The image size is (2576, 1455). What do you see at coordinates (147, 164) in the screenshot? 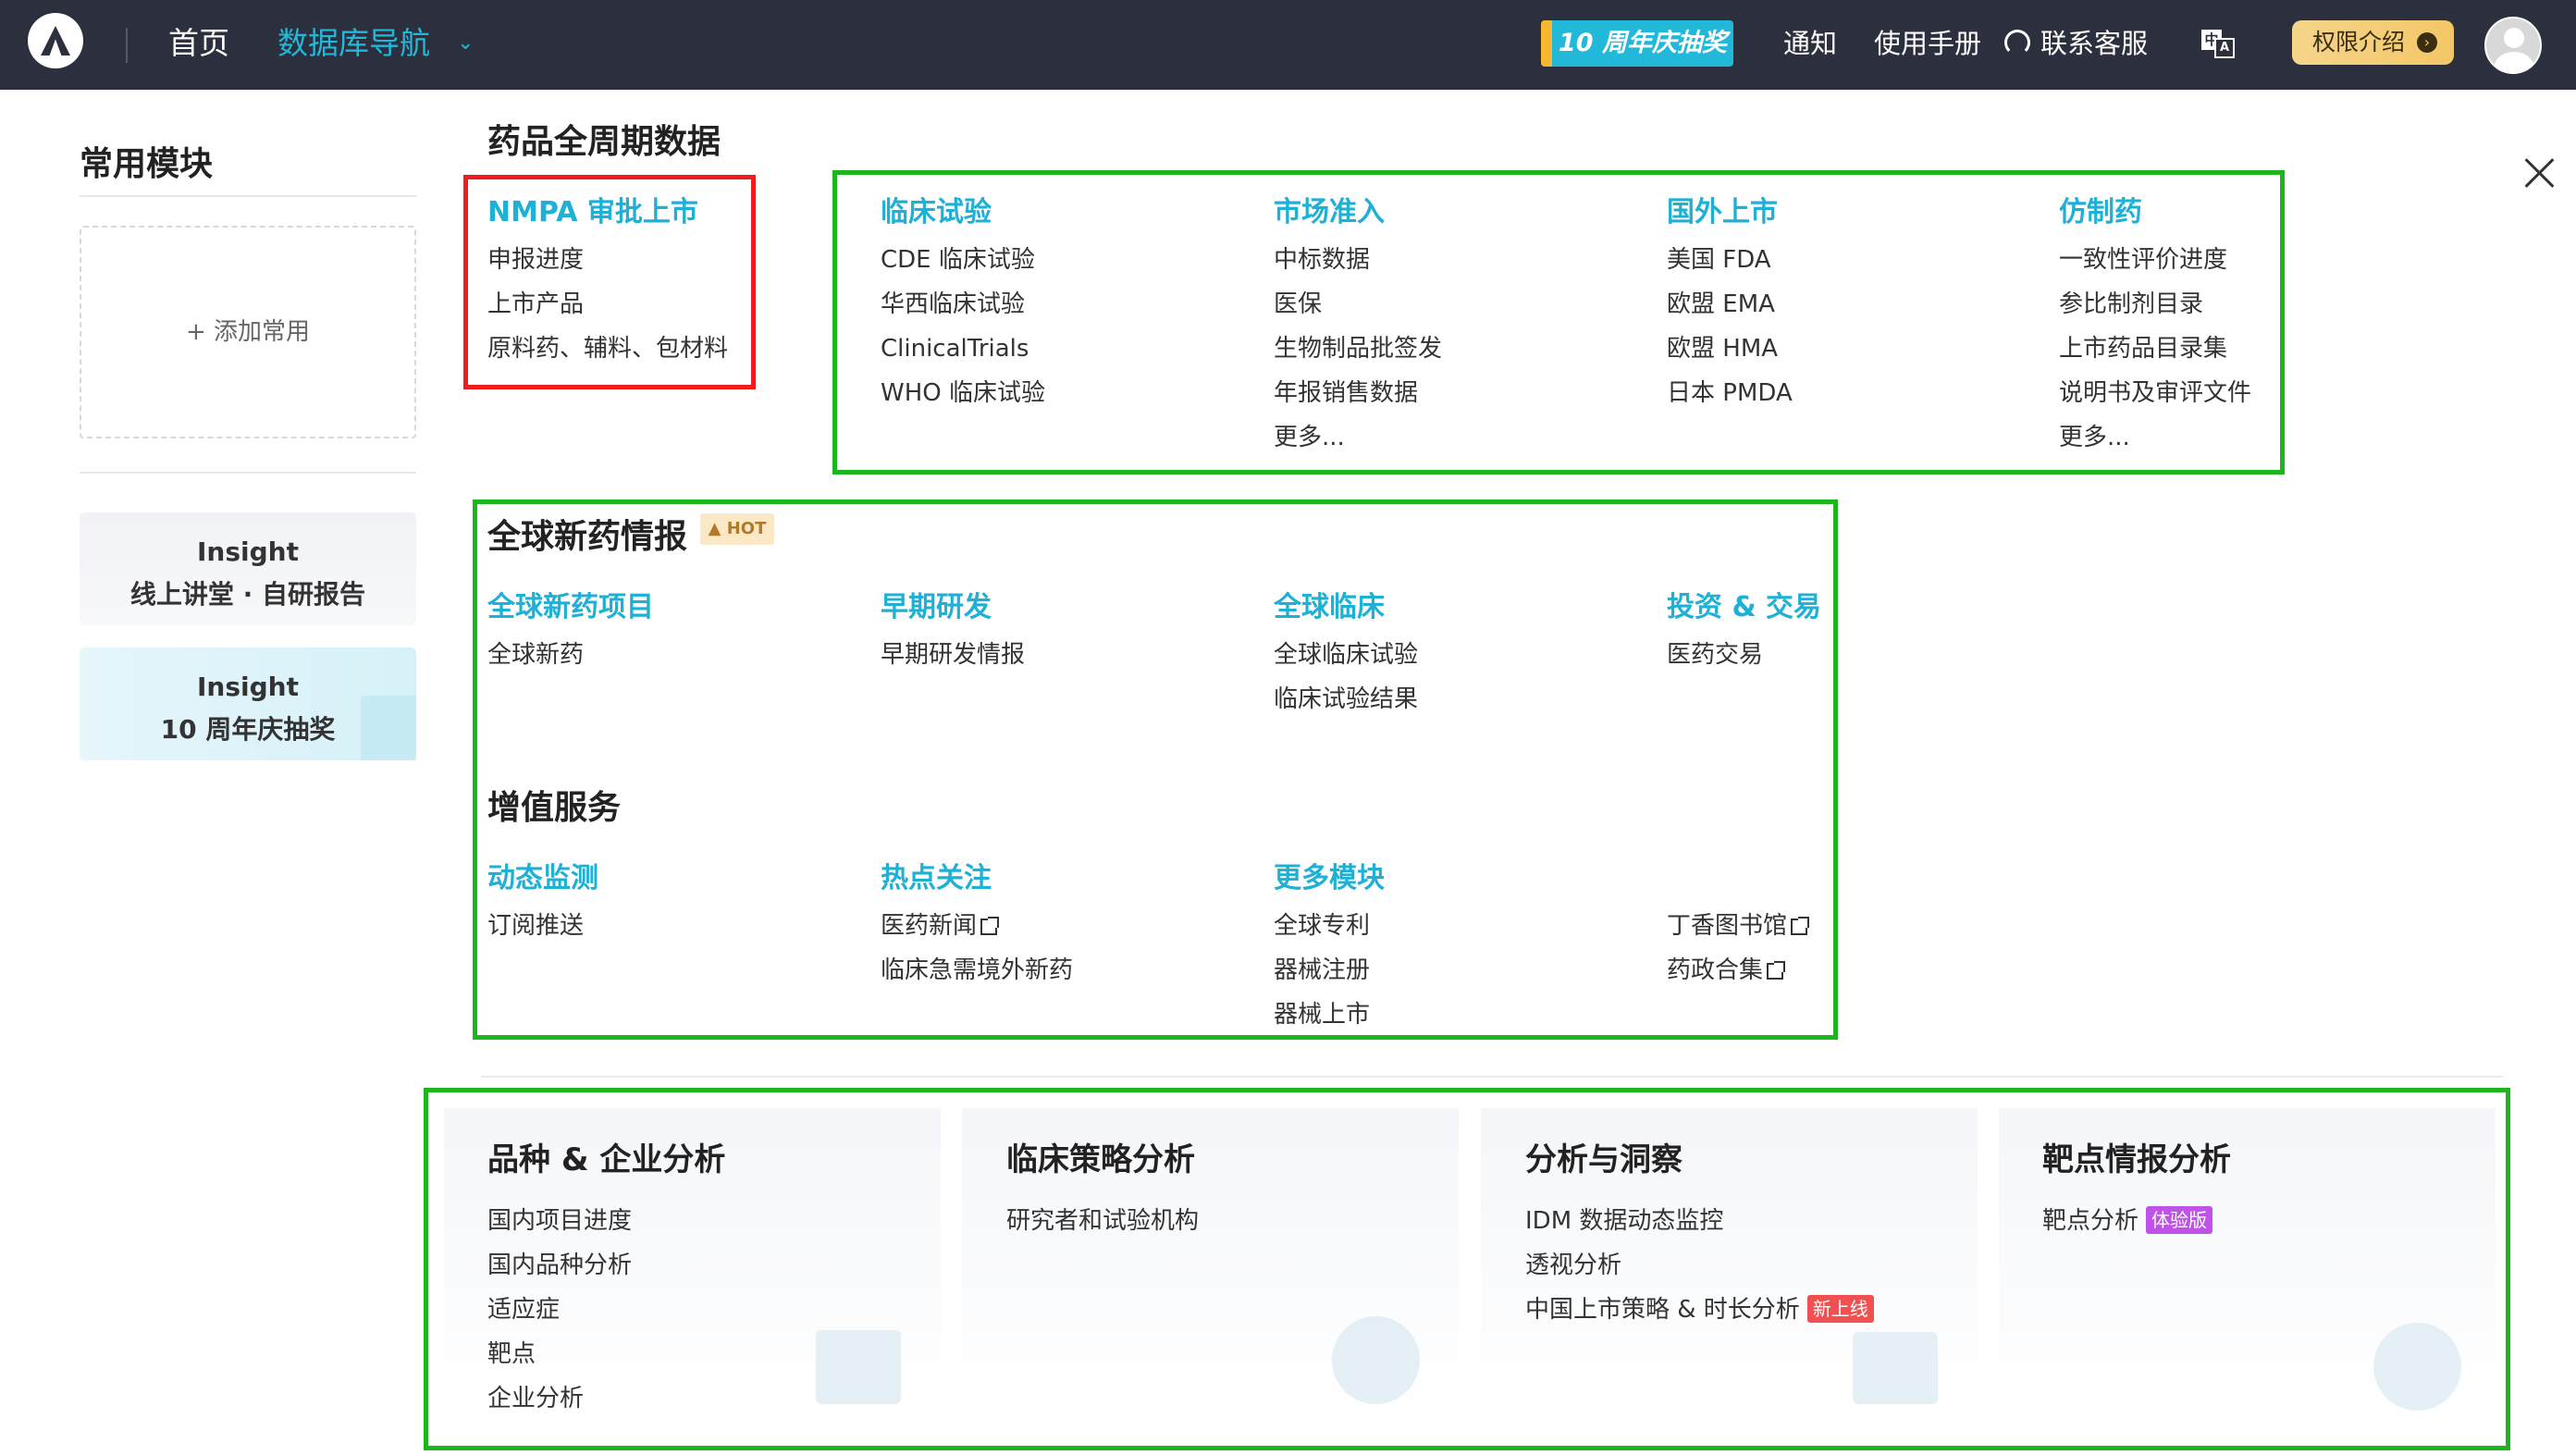
I see `common-modules-title: 常用模块` at bounding box center [147, 164].